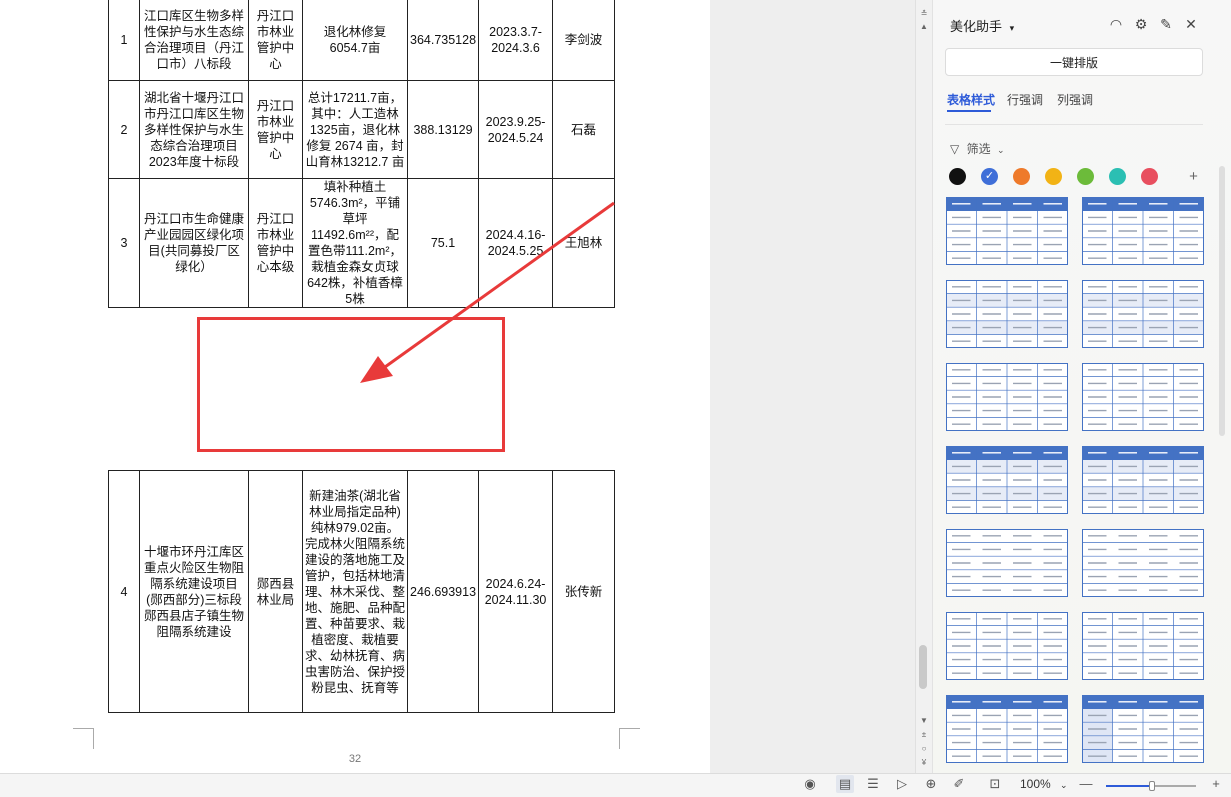 Image resolution: width=1231 pixels, height=797 pixels. Describe the element at coordinates (924, 27) in the screenshot. I see `scroll-up-icon: ▲` at that location.